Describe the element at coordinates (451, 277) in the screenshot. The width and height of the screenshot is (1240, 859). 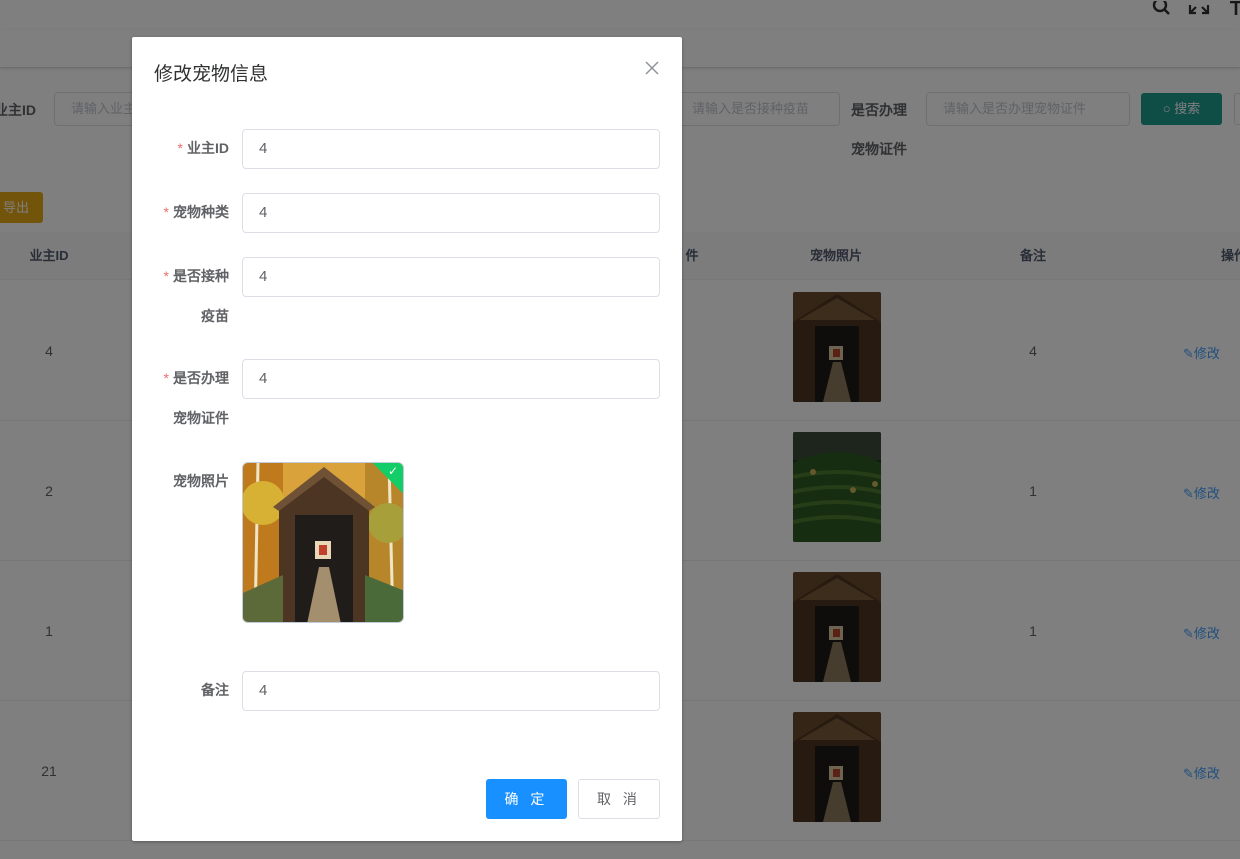
I see `vaccine-field: 4` at that location.